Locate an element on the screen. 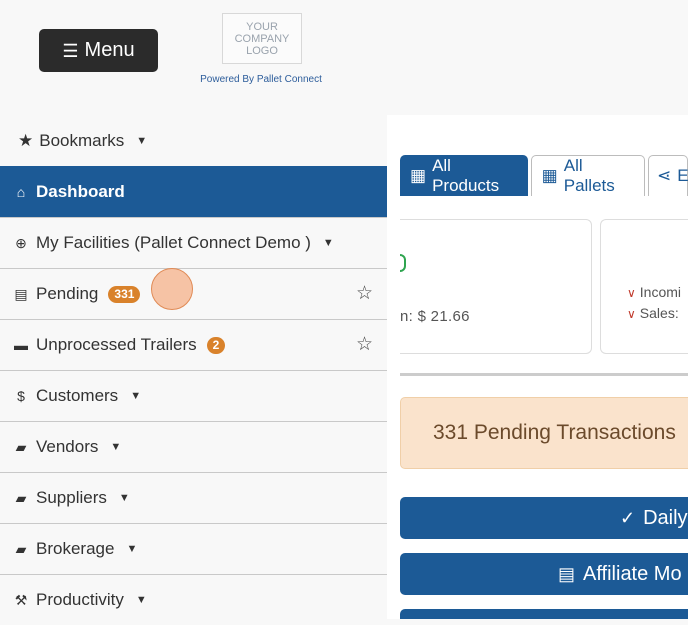 This screenshot has height=625, width=688. sidebar-item-dashboard: ⌂ Dashboard is located at coordinates (193, 191).